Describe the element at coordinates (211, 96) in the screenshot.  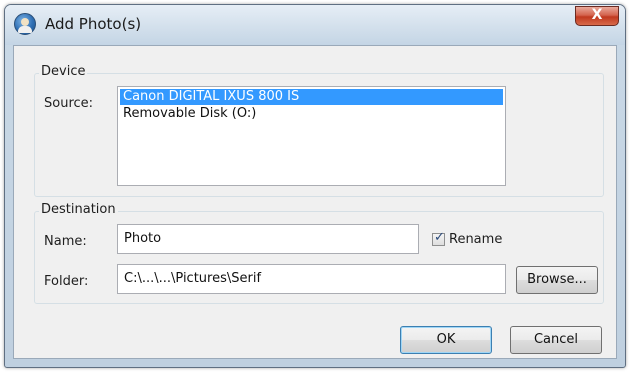
I see `source-item-label: Canon DIGITAL IXUS 800 IS` at that location.